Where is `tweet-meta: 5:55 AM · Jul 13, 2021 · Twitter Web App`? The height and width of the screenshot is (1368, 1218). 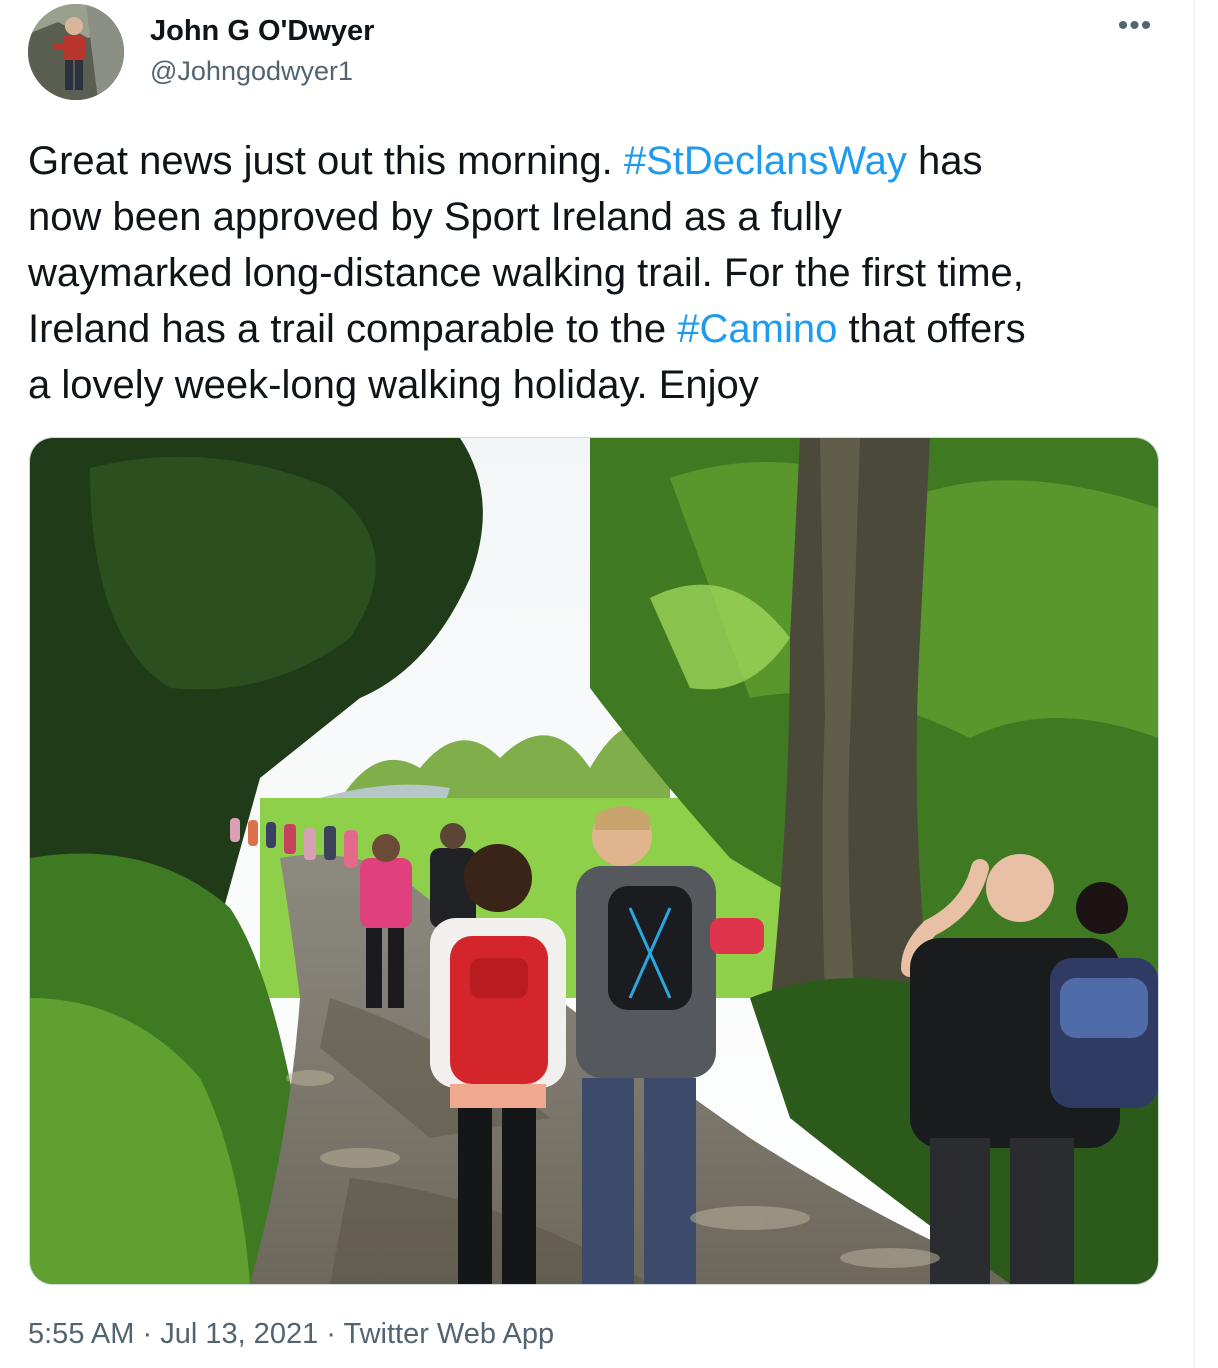 tweet-meta: 5:55 AM · Jul 13, 2021 · Twitter Web App is located at coordinates (291, 1334).